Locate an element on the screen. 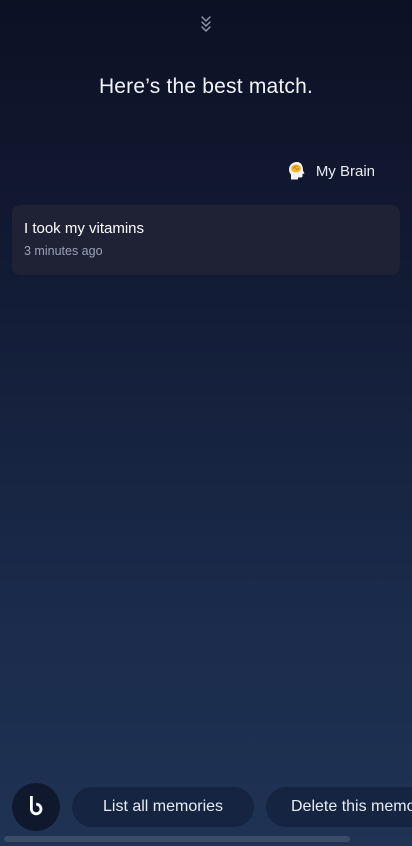  delete-this-memory-chip: Delete this memory is located at coordinates (339, 807).